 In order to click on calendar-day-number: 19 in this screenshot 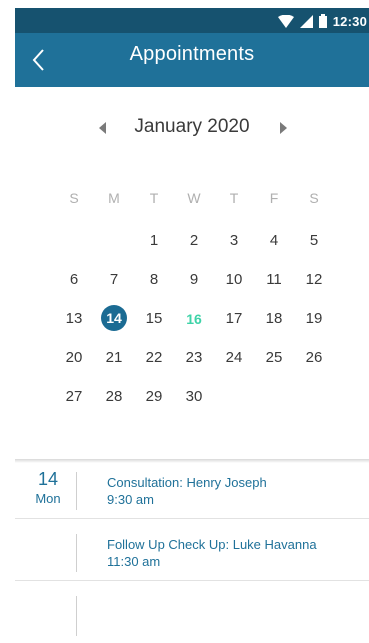, I will do `click(314, 318)`.